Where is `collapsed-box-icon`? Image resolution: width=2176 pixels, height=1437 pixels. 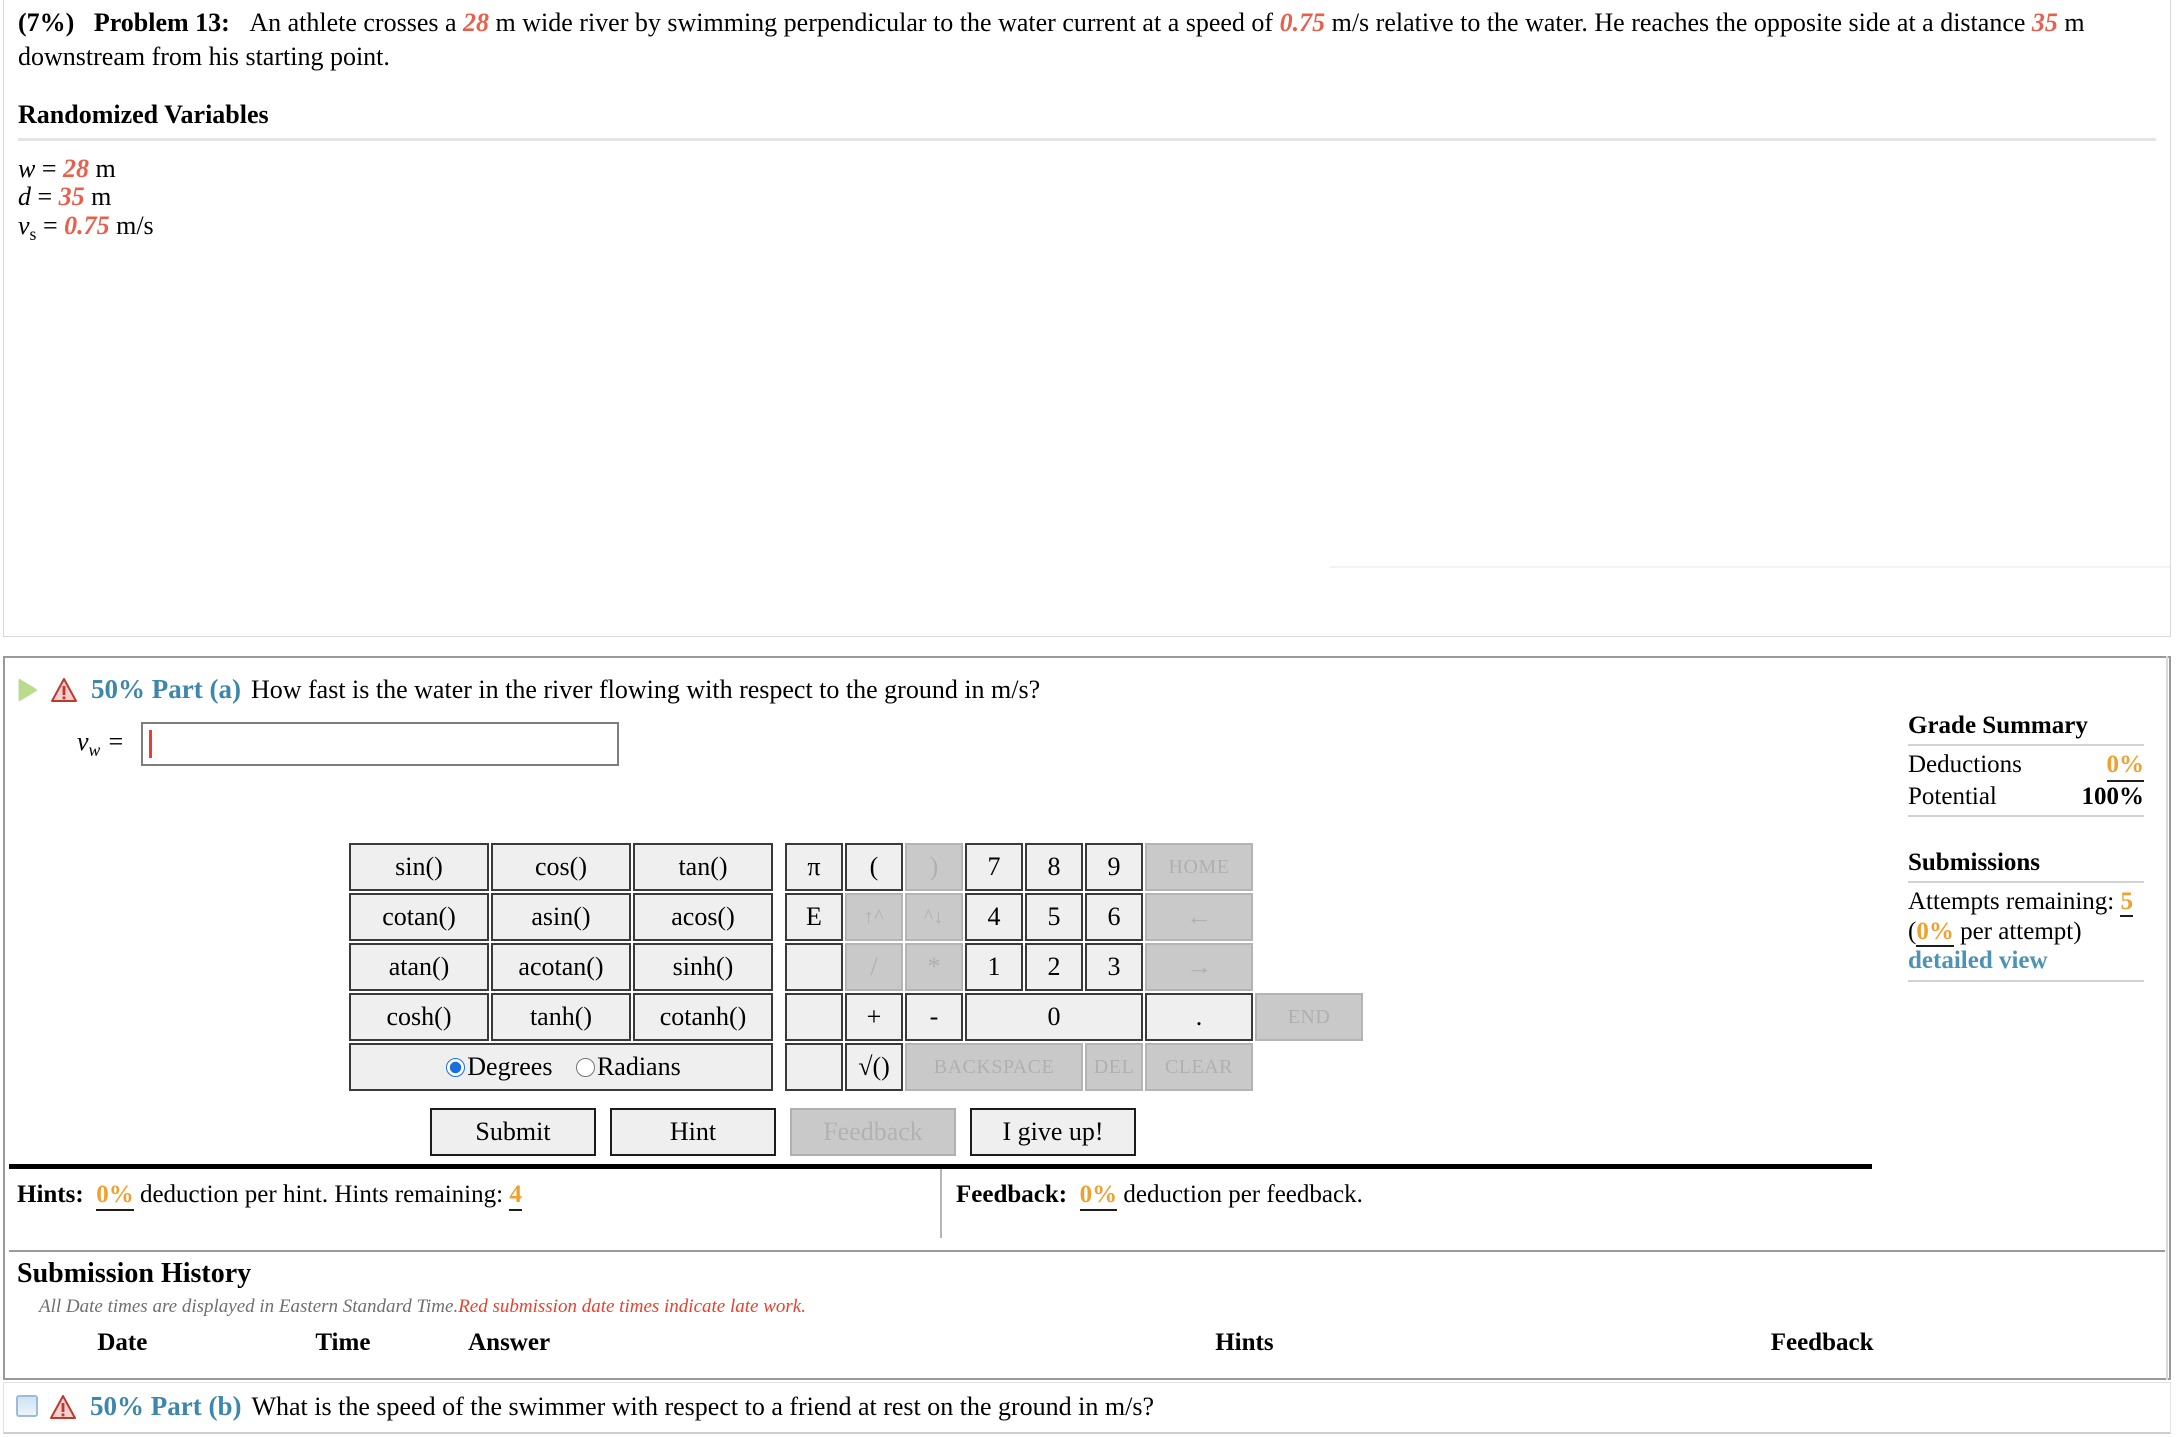 collapsed-box-icon is located at coordinates (27, 1407).